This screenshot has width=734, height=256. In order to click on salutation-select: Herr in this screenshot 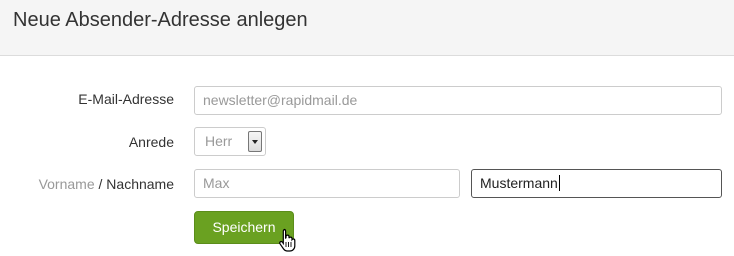, I will do `click(230, 141)`.